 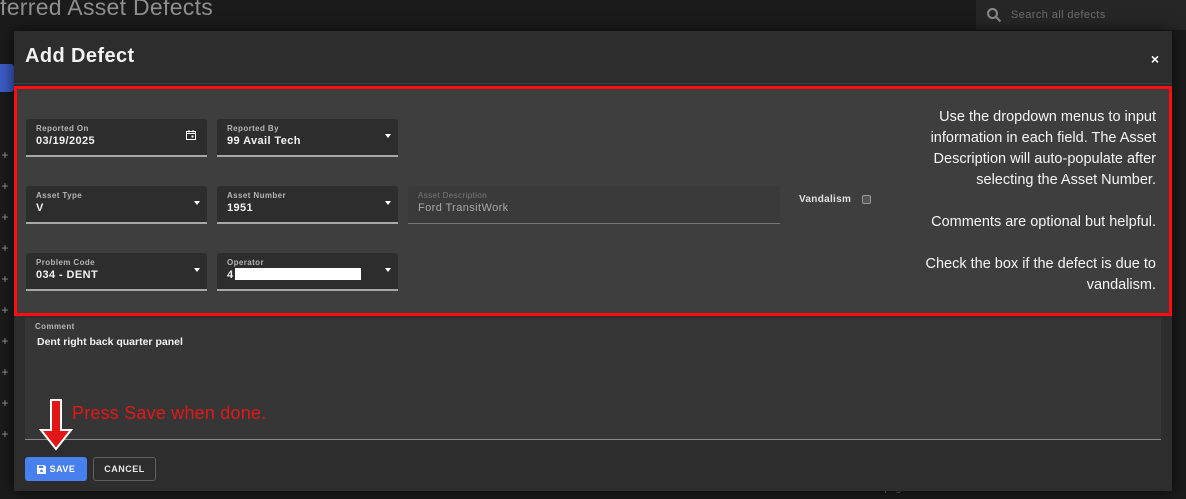 What do you see at coordinates (593, 83) in the screenshot?
I see `divider` at bounding box center [593, 83].